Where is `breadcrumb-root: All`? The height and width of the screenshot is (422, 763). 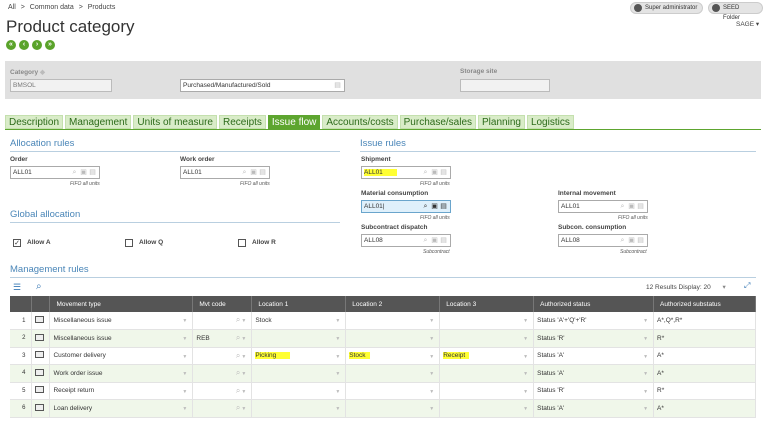
breadcrumb-root: All is located at coordinates (12, 7).